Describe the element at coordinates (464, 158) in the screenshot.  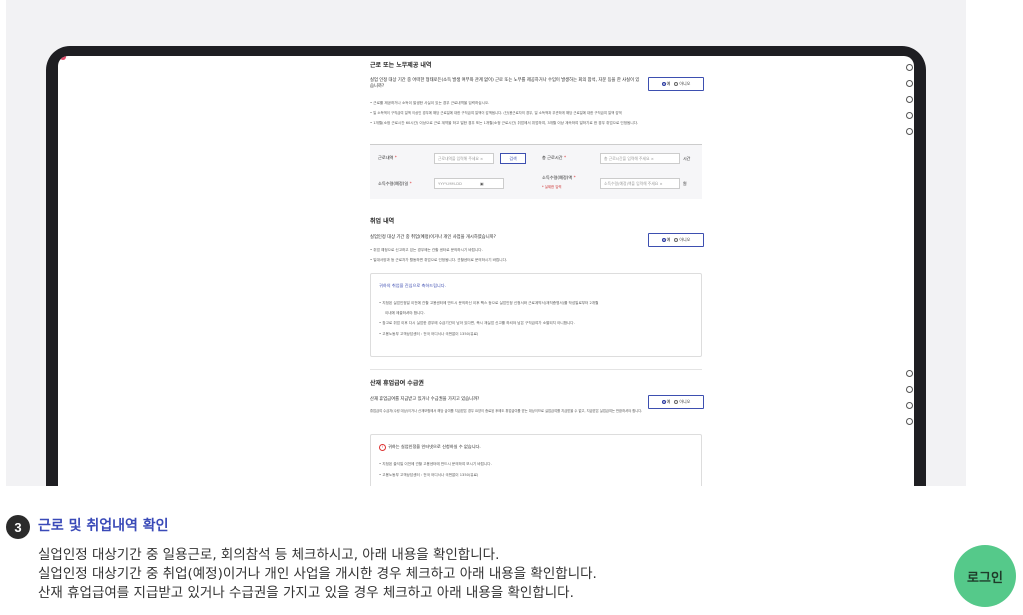
I see `work-input: 근로내역을 입력해 주세요 ×` at that location.